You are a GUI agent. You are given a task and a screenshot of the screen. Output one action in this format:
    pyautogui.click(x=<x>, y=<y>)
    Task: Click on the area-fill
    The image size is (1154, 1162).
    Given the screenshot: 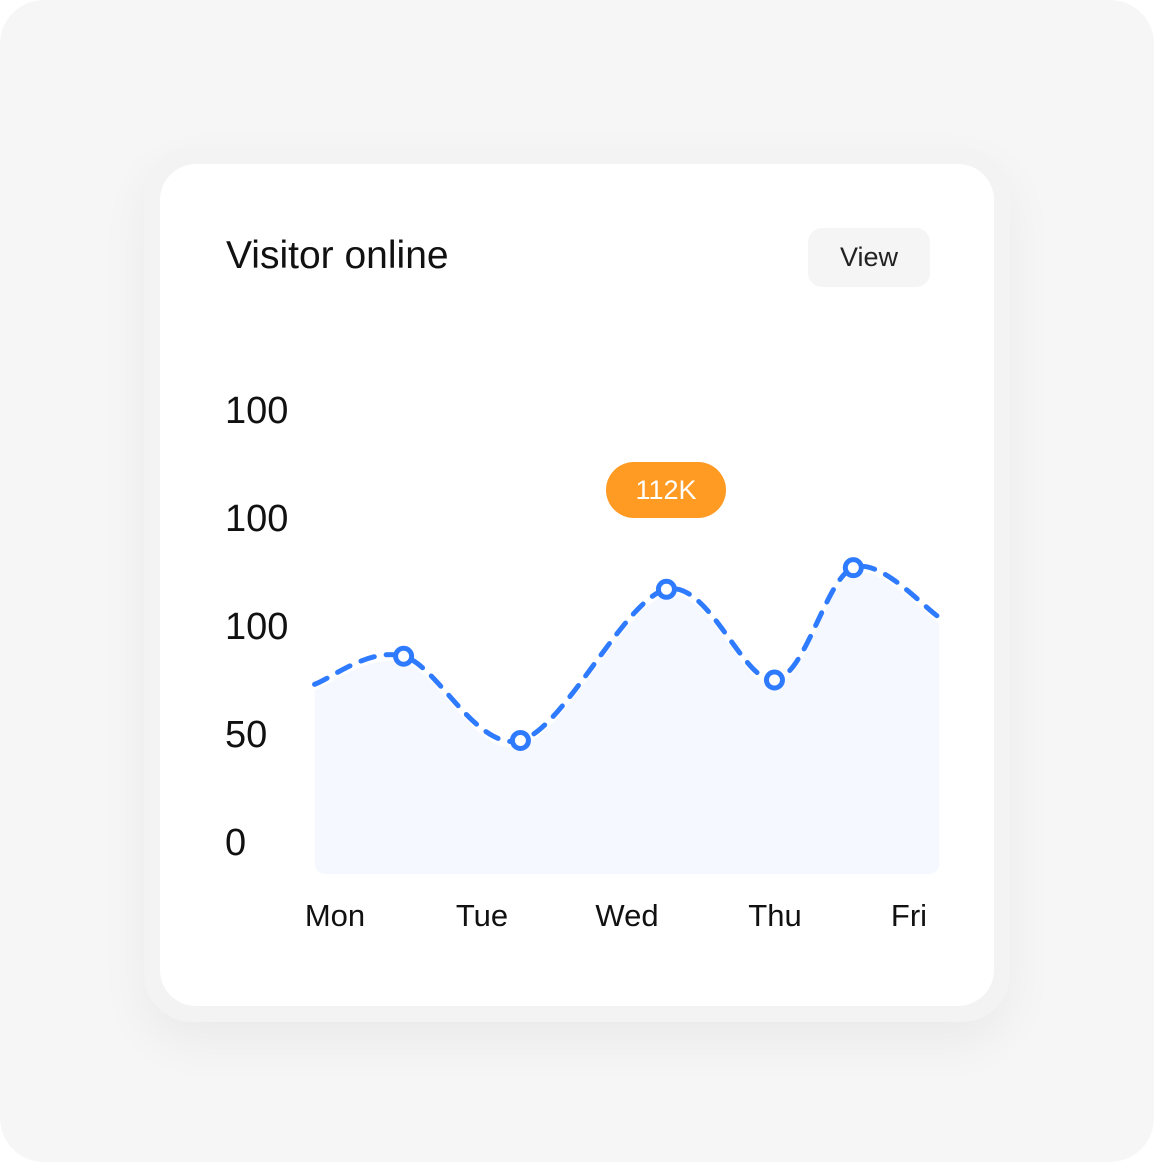 What is the action you would take?
    pyautogui.click(x=627, y=723)
    